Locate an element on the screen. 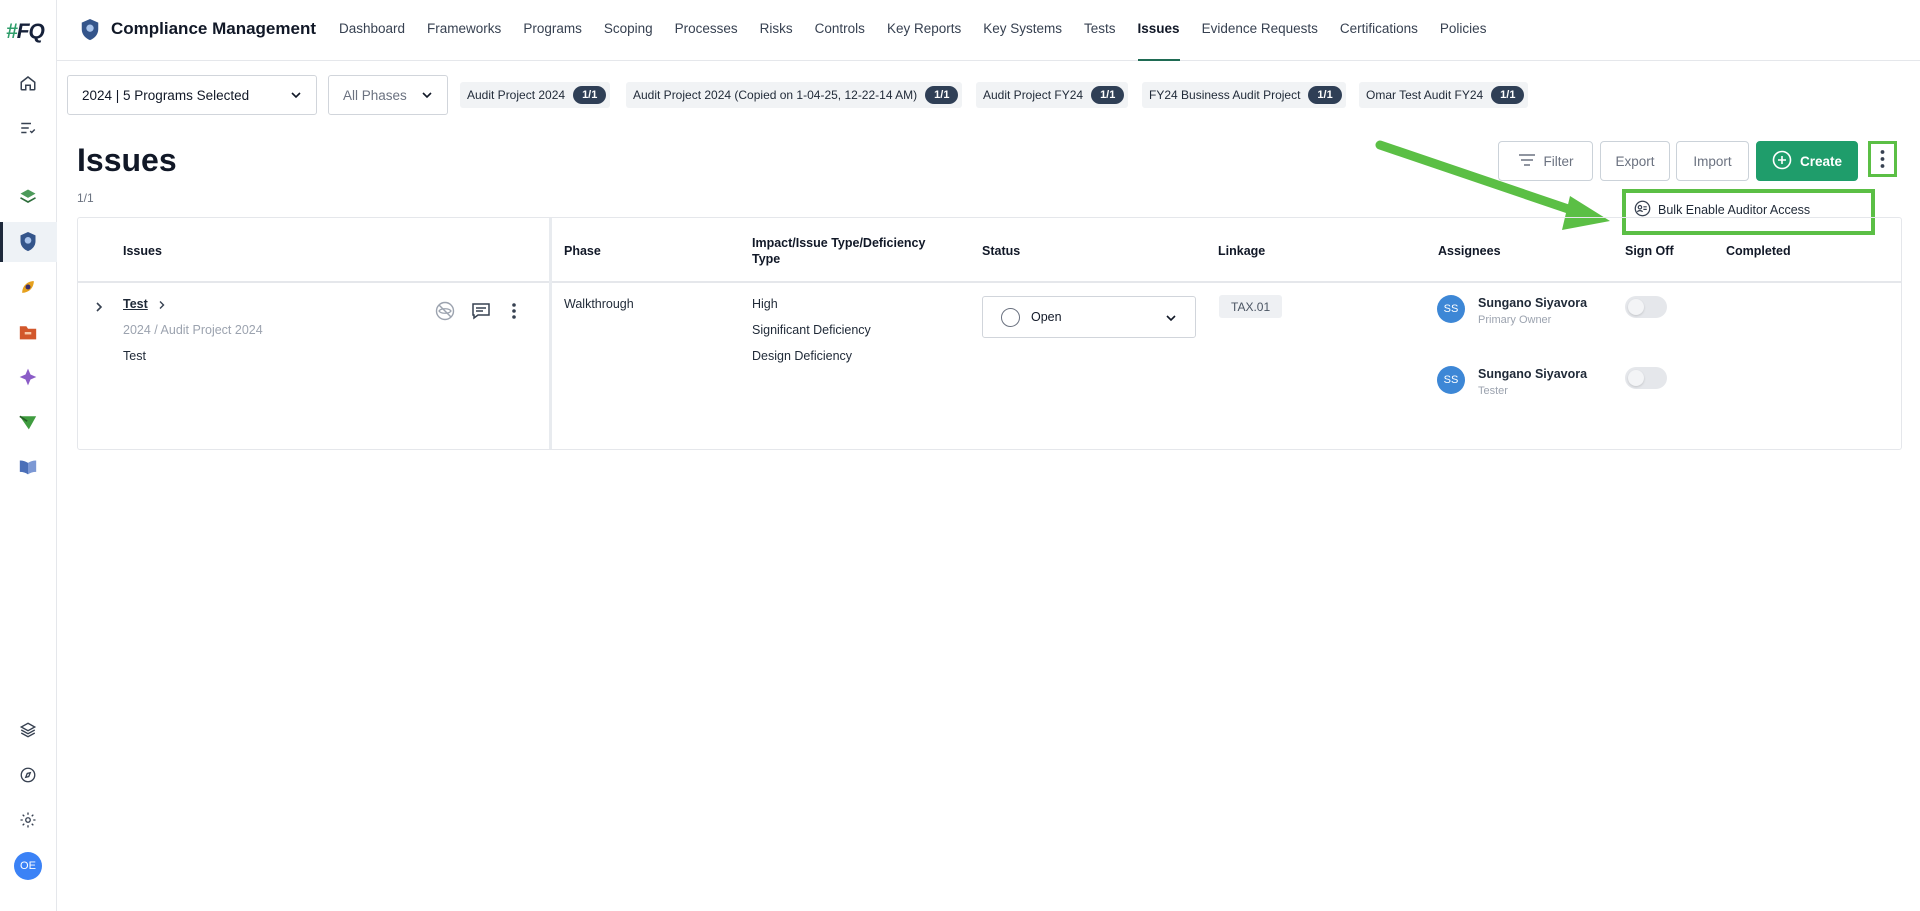 Image resolution: width=1920 pixels, height=911 pixels. col-completed: Completed is located at coordinates (1758, 250).